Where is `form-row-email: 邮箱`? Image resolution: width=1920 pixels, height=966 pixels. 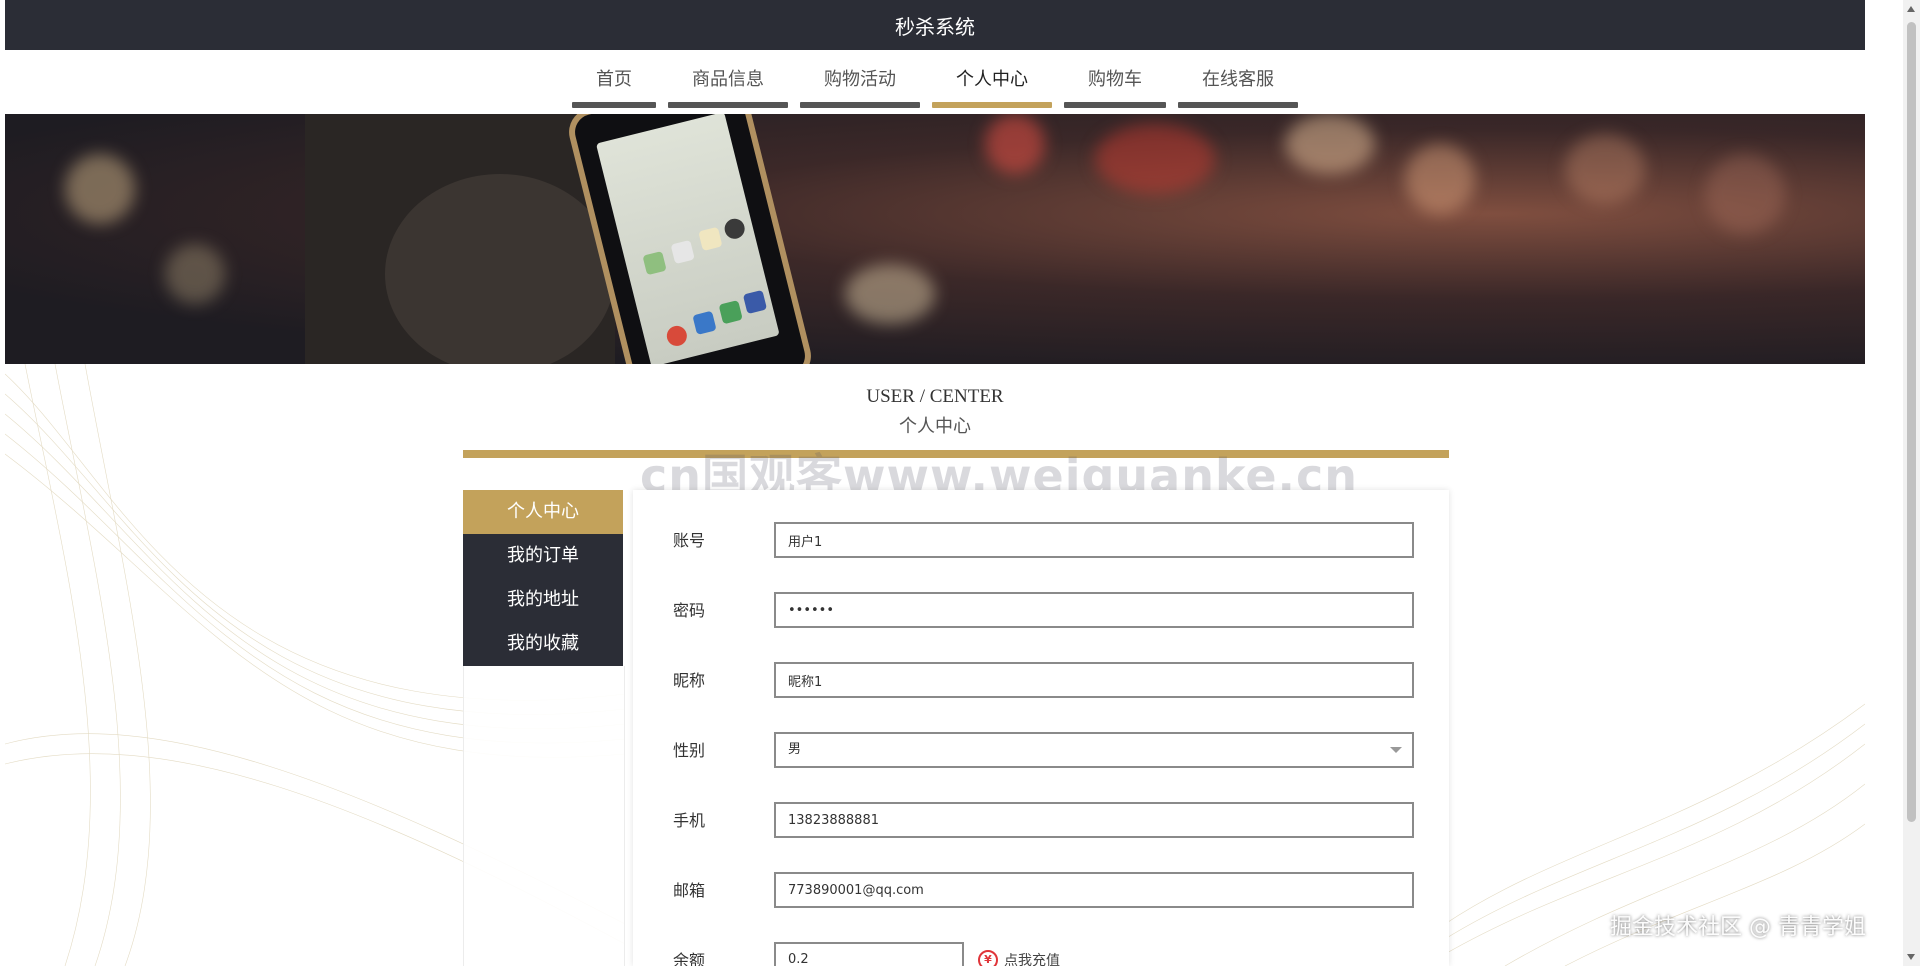
form-row-email: 邮箱 is located at coordinates (1041, 891).